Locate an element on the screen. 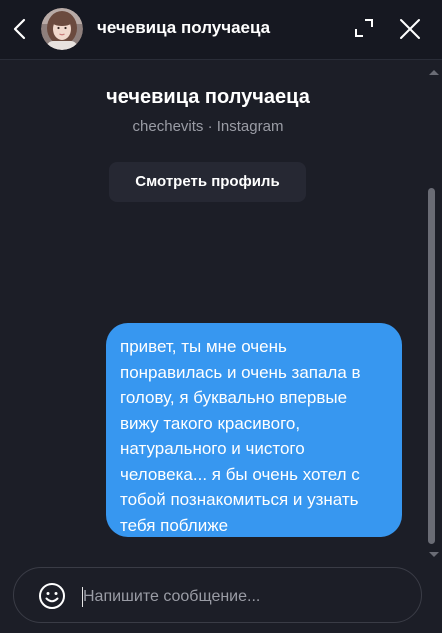 Image resolution: width=442 pixels, height=633 pixels. chevron-left-icon is located at coordinates (19, 29).